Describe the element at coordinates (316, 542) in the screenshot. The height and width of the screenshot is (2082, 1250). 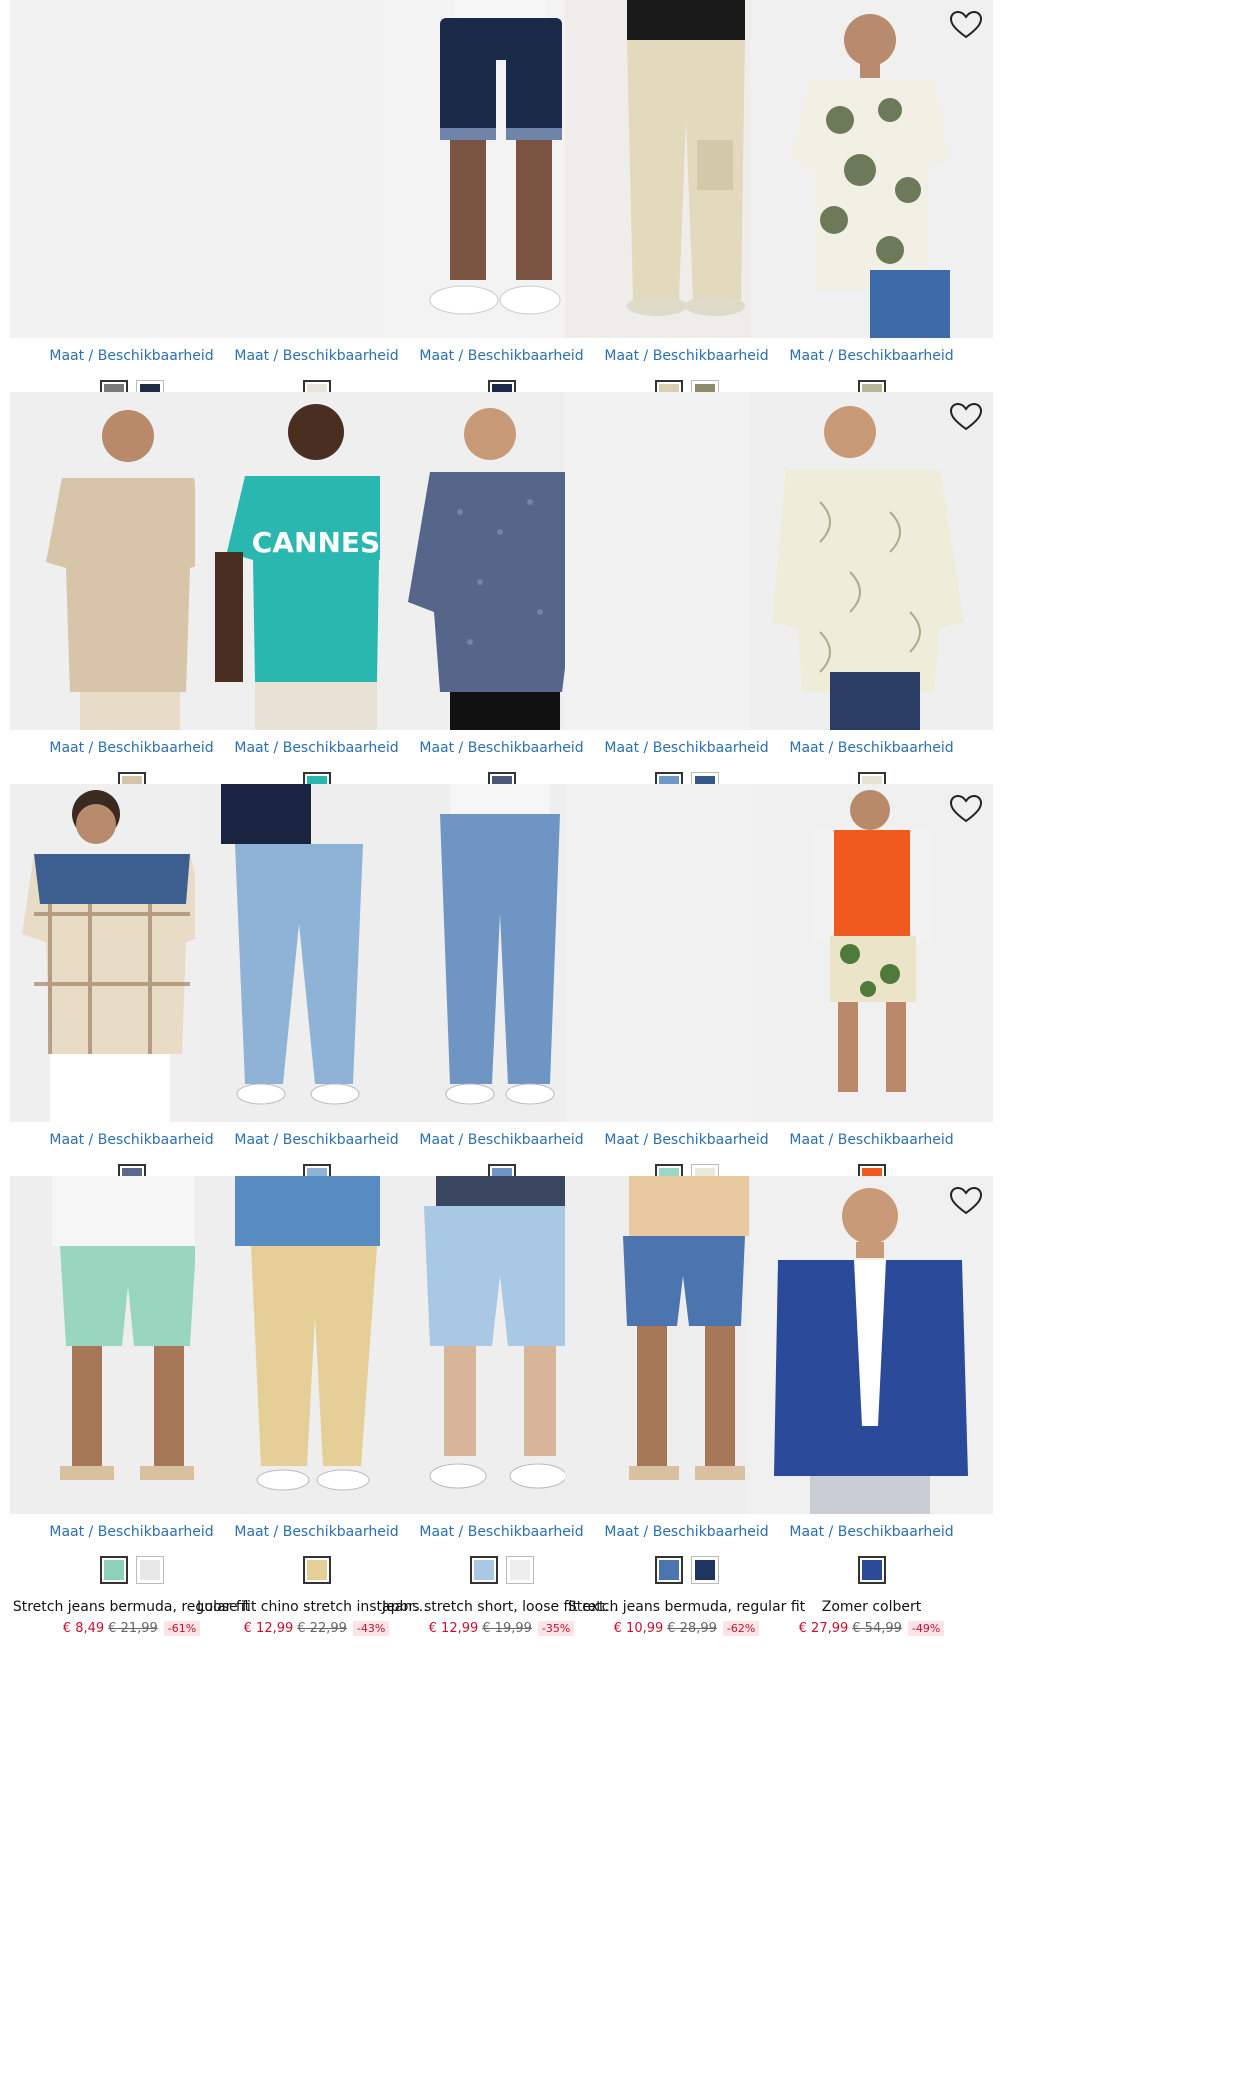
I see `svg-text: CANNES` at that location.